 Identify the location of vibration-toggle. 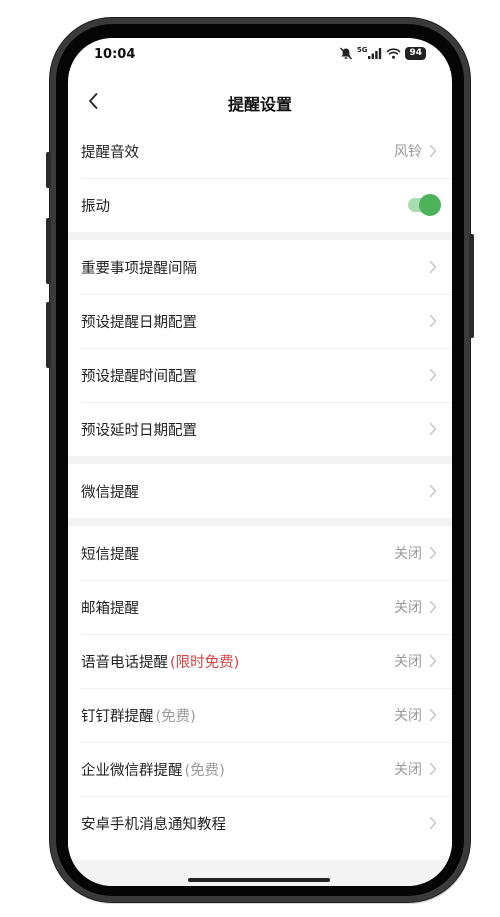
(424, 205).